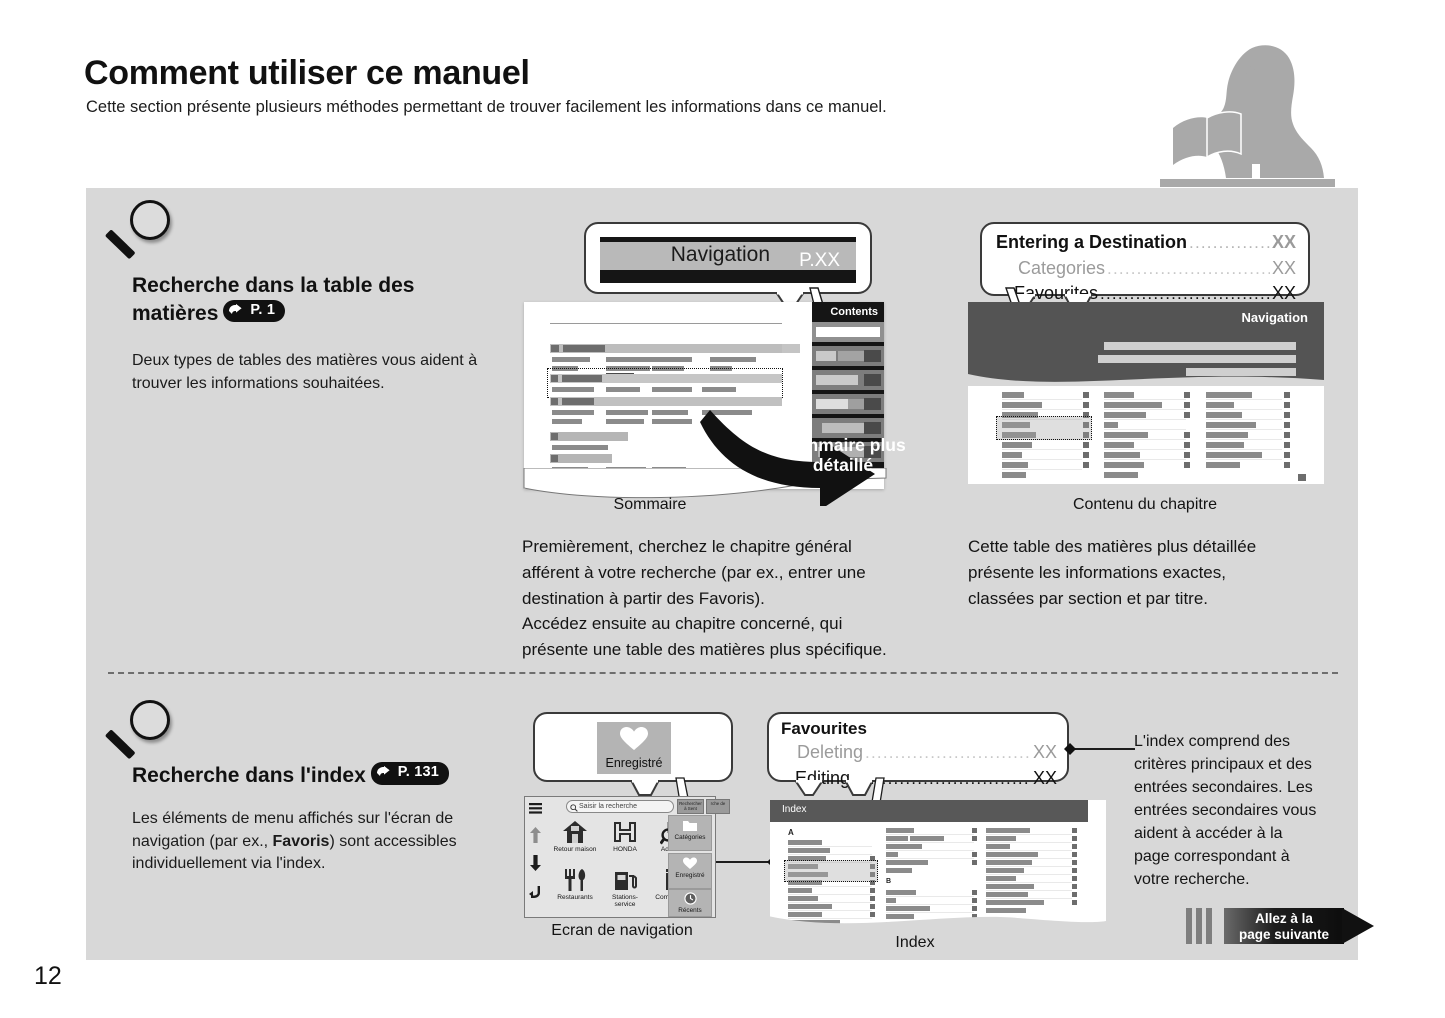 This screenshot has height=1018, width=1445. I want to click on sommaire-arrow-label: Sommaire plus détaillé, so click(843, 455).